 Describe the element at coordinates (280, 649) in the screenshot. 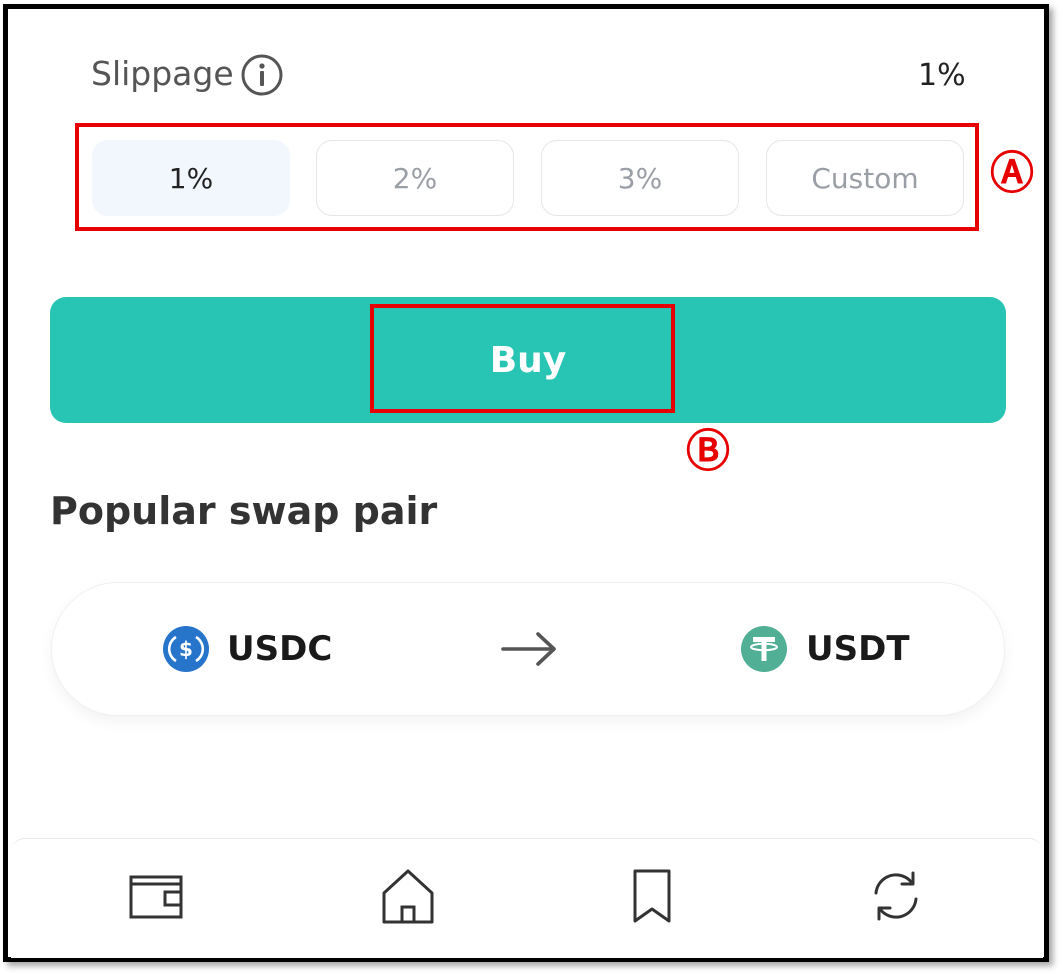

I see `from-coin-label: USDC` at that location.